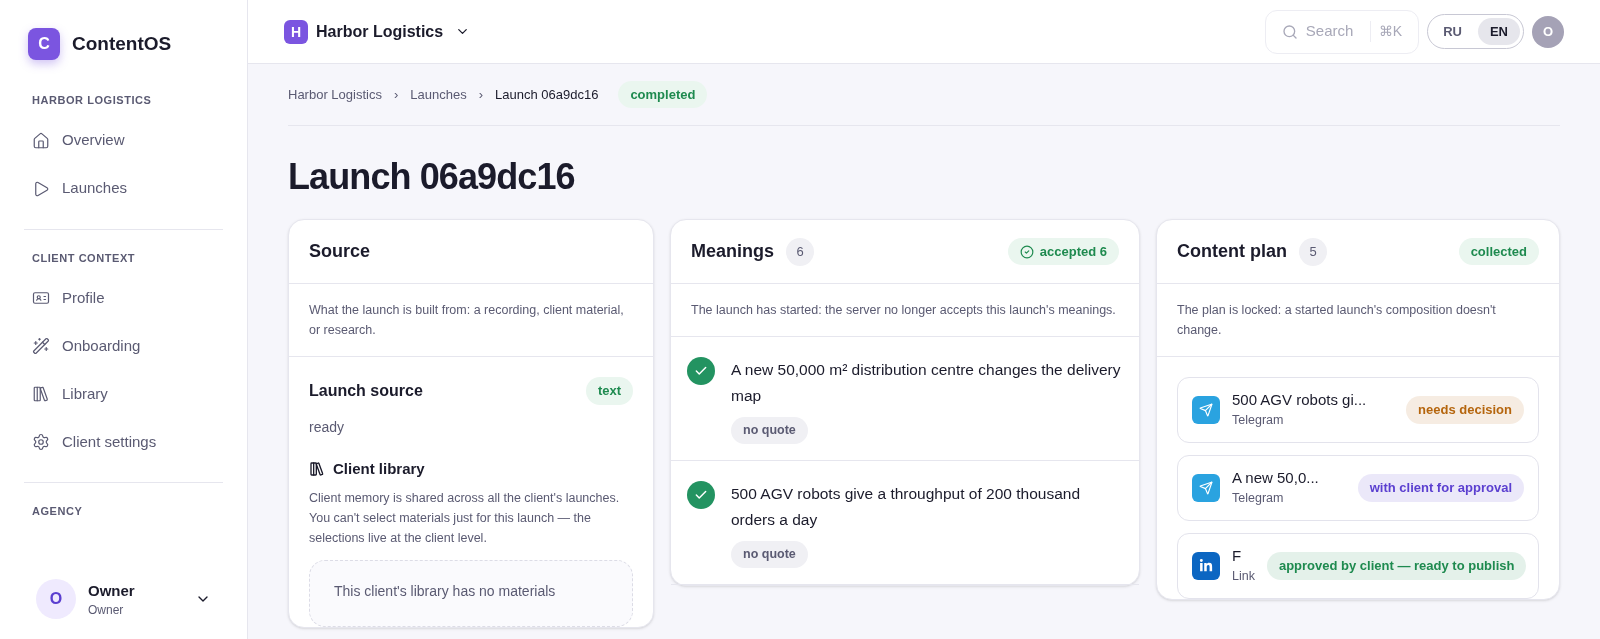 The height and width of the screenshot is (639, 1600). Describe the element at coordinates (123, 188) in the screenshot. I see `nav-item: Launches` at that location.